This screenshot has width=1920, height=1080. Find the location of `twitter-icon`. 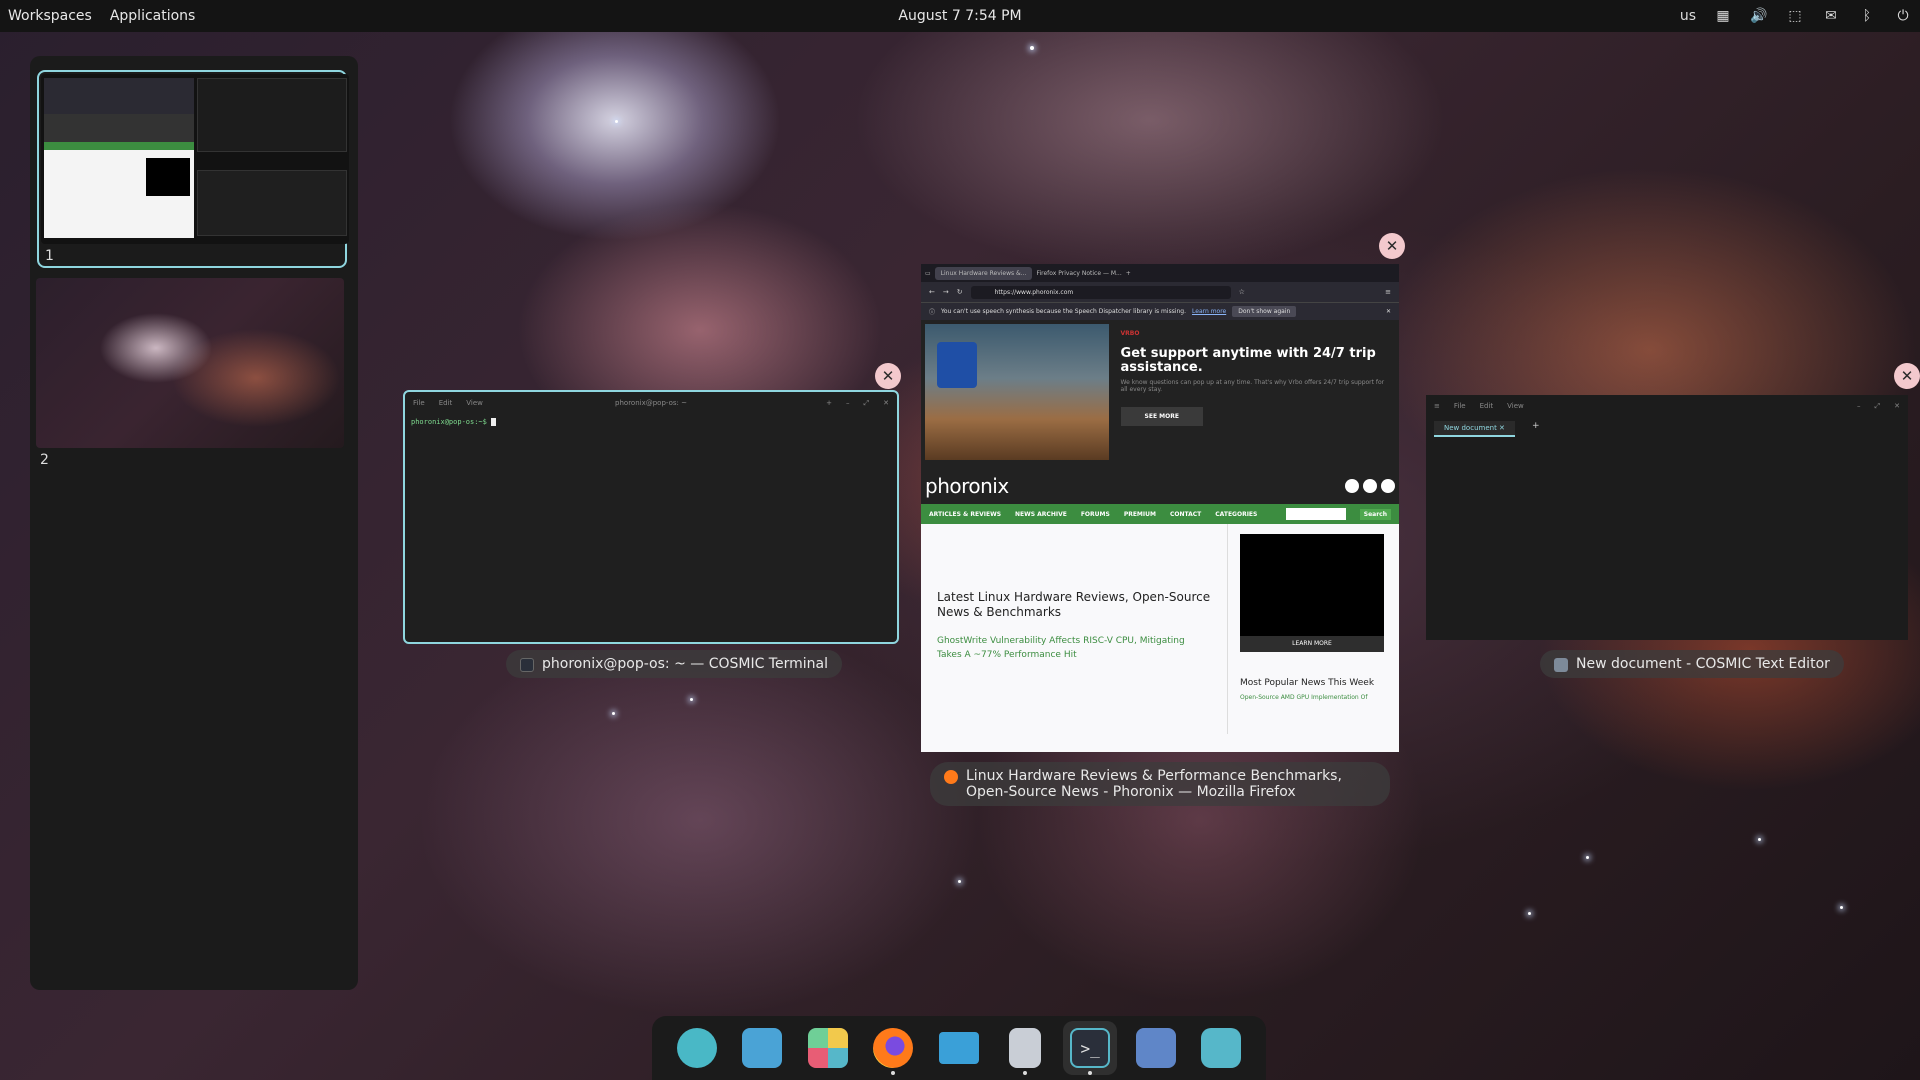

twitter-icon is located at coordinates (1370, 486).